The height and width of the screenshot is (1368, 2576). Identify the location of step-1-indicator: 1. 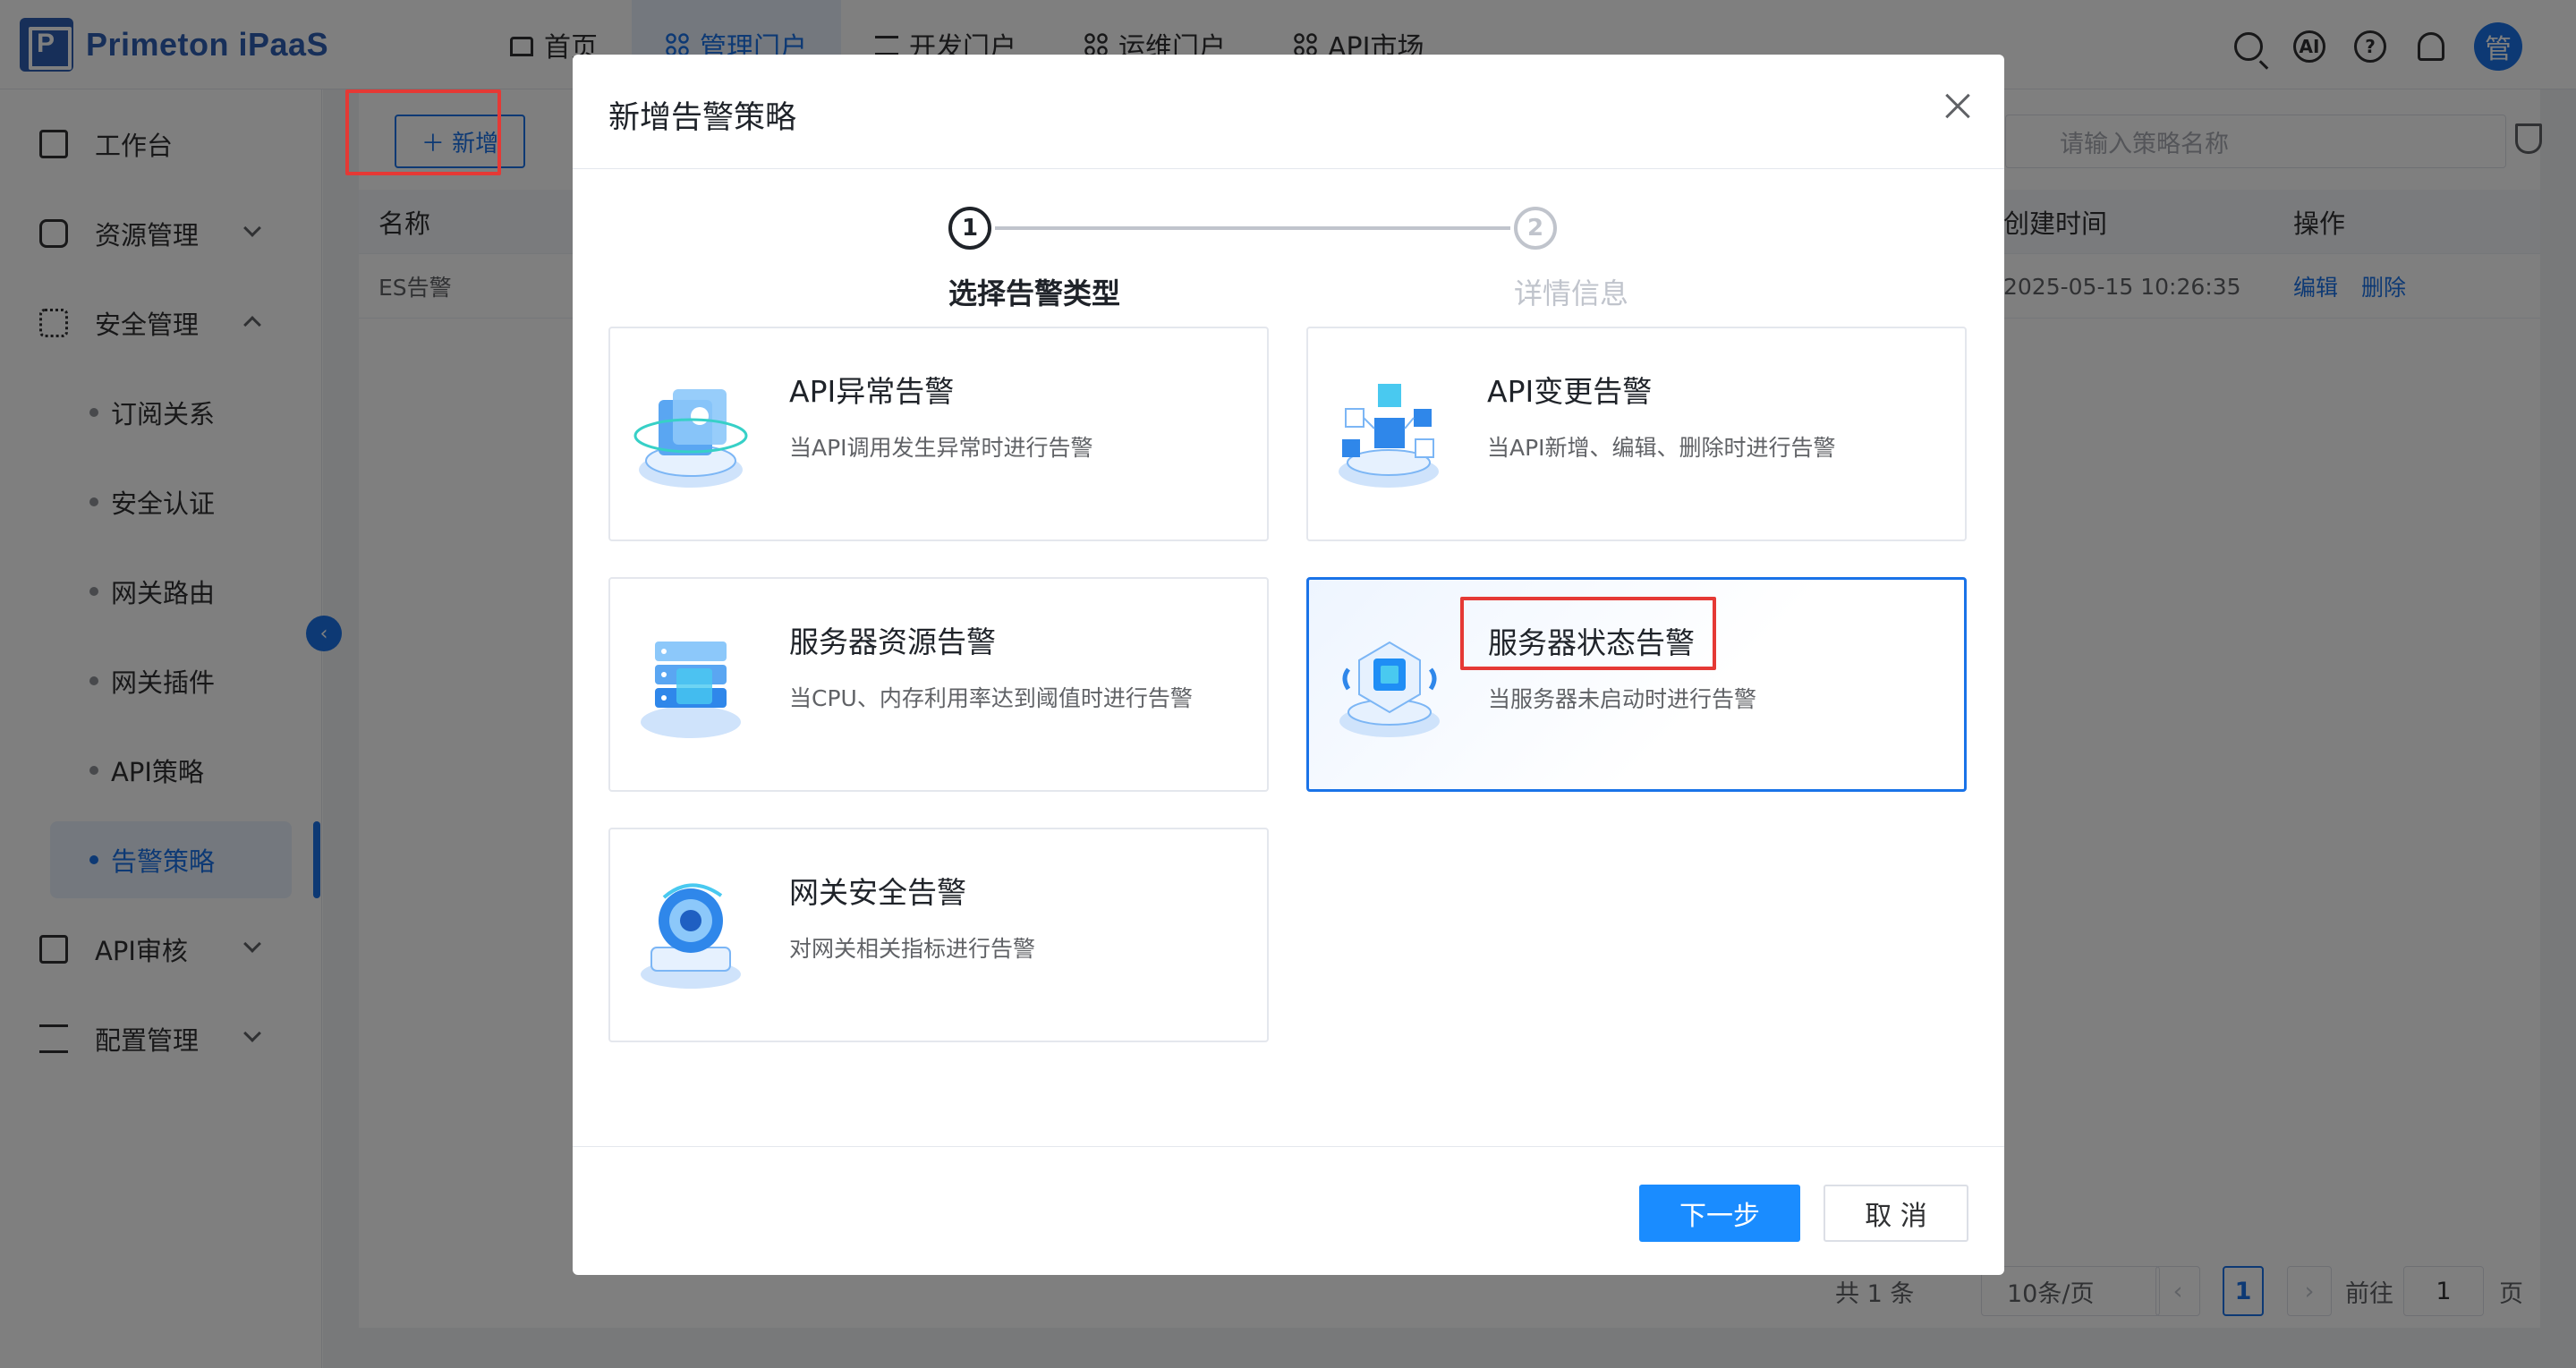
(969, 228).